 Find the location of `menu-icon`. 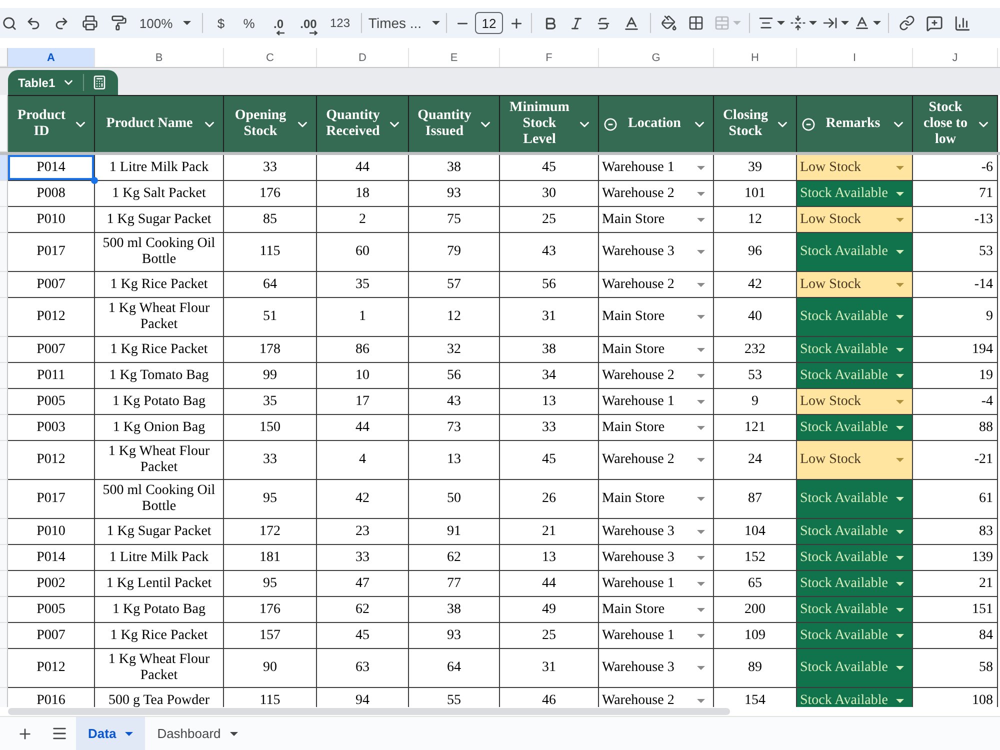

menu-icon is located at coordinates (59, 733).